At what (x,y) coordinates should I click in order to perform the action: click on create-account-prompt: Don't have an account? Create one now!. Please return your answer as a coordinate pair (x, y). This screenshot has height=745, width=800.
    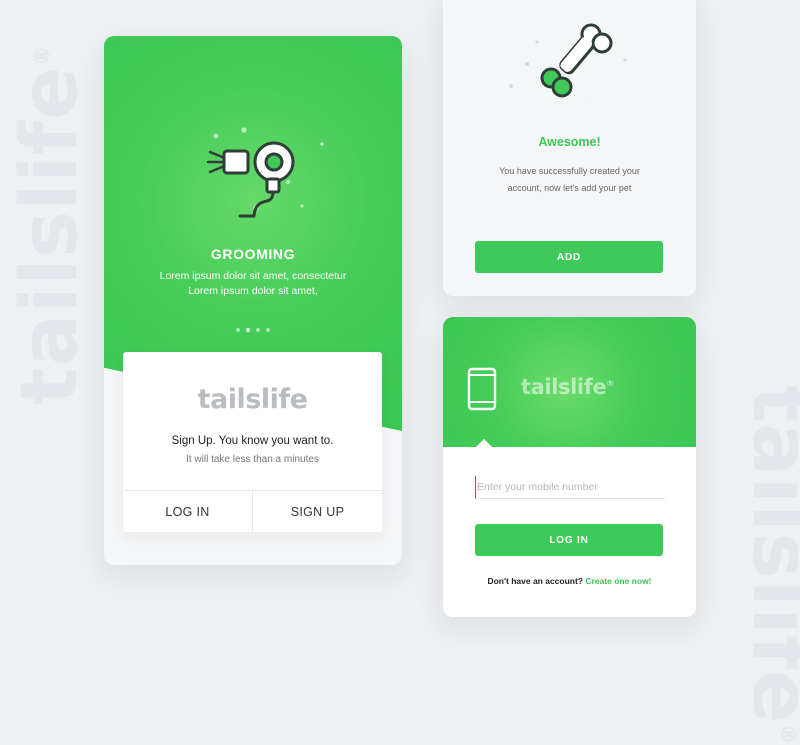
    Looking at the image, I should click on (569, 581).